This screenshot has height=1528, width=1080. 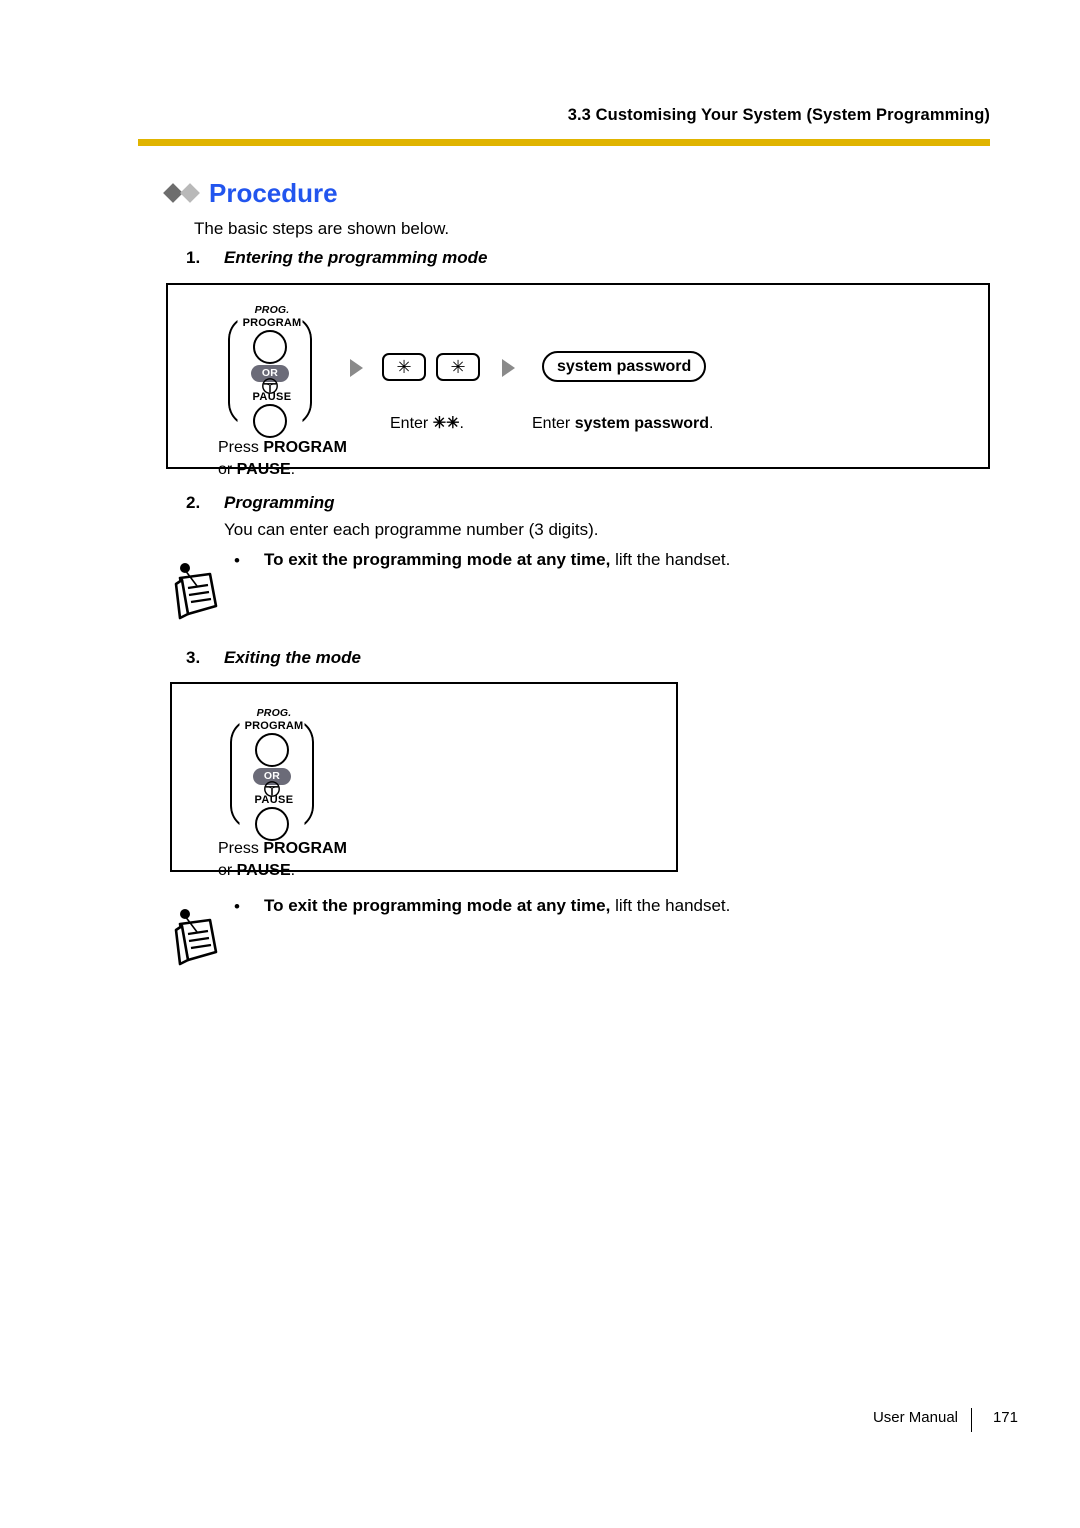 I want to click on note-text-1-plain: lift the handset., so click(x=670, y=559).